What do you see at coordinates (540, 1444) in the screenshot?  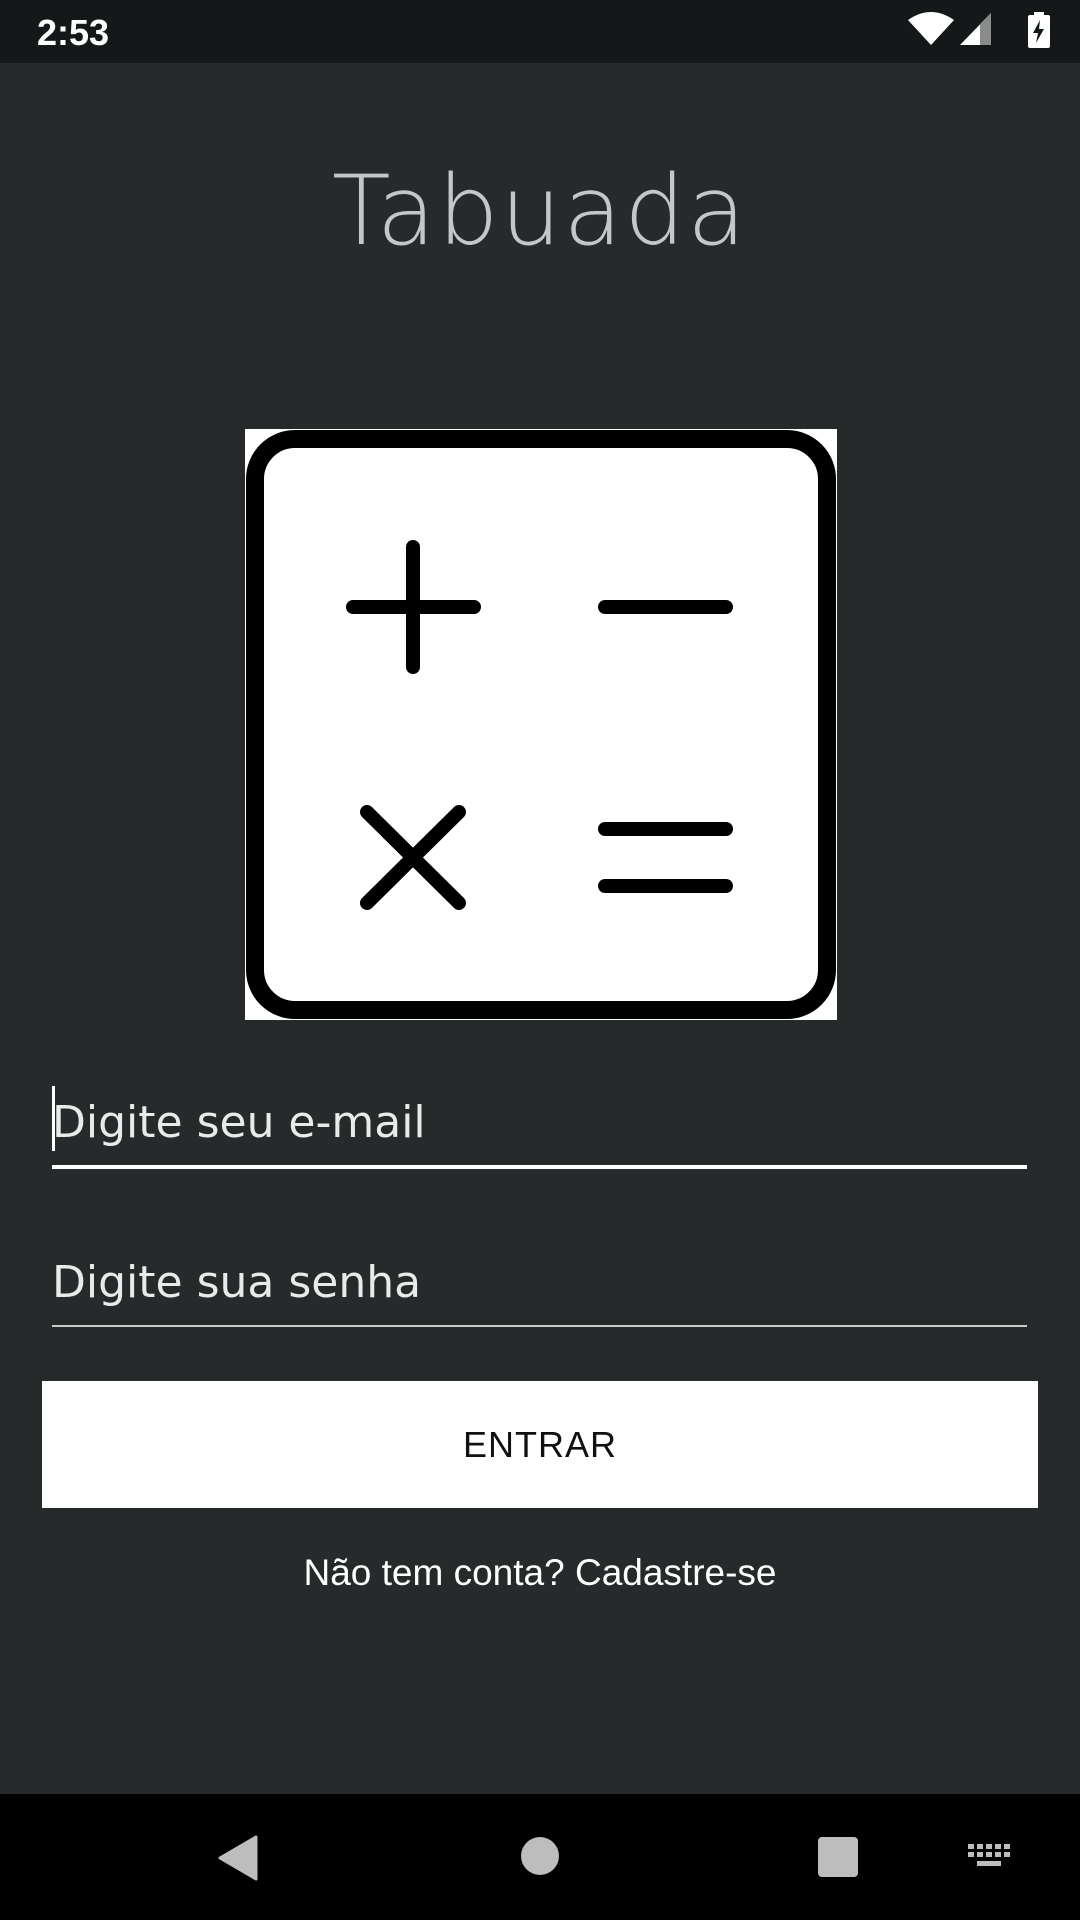 I see `enter-button: ENTRAR` at bounding box center [540, 1444].